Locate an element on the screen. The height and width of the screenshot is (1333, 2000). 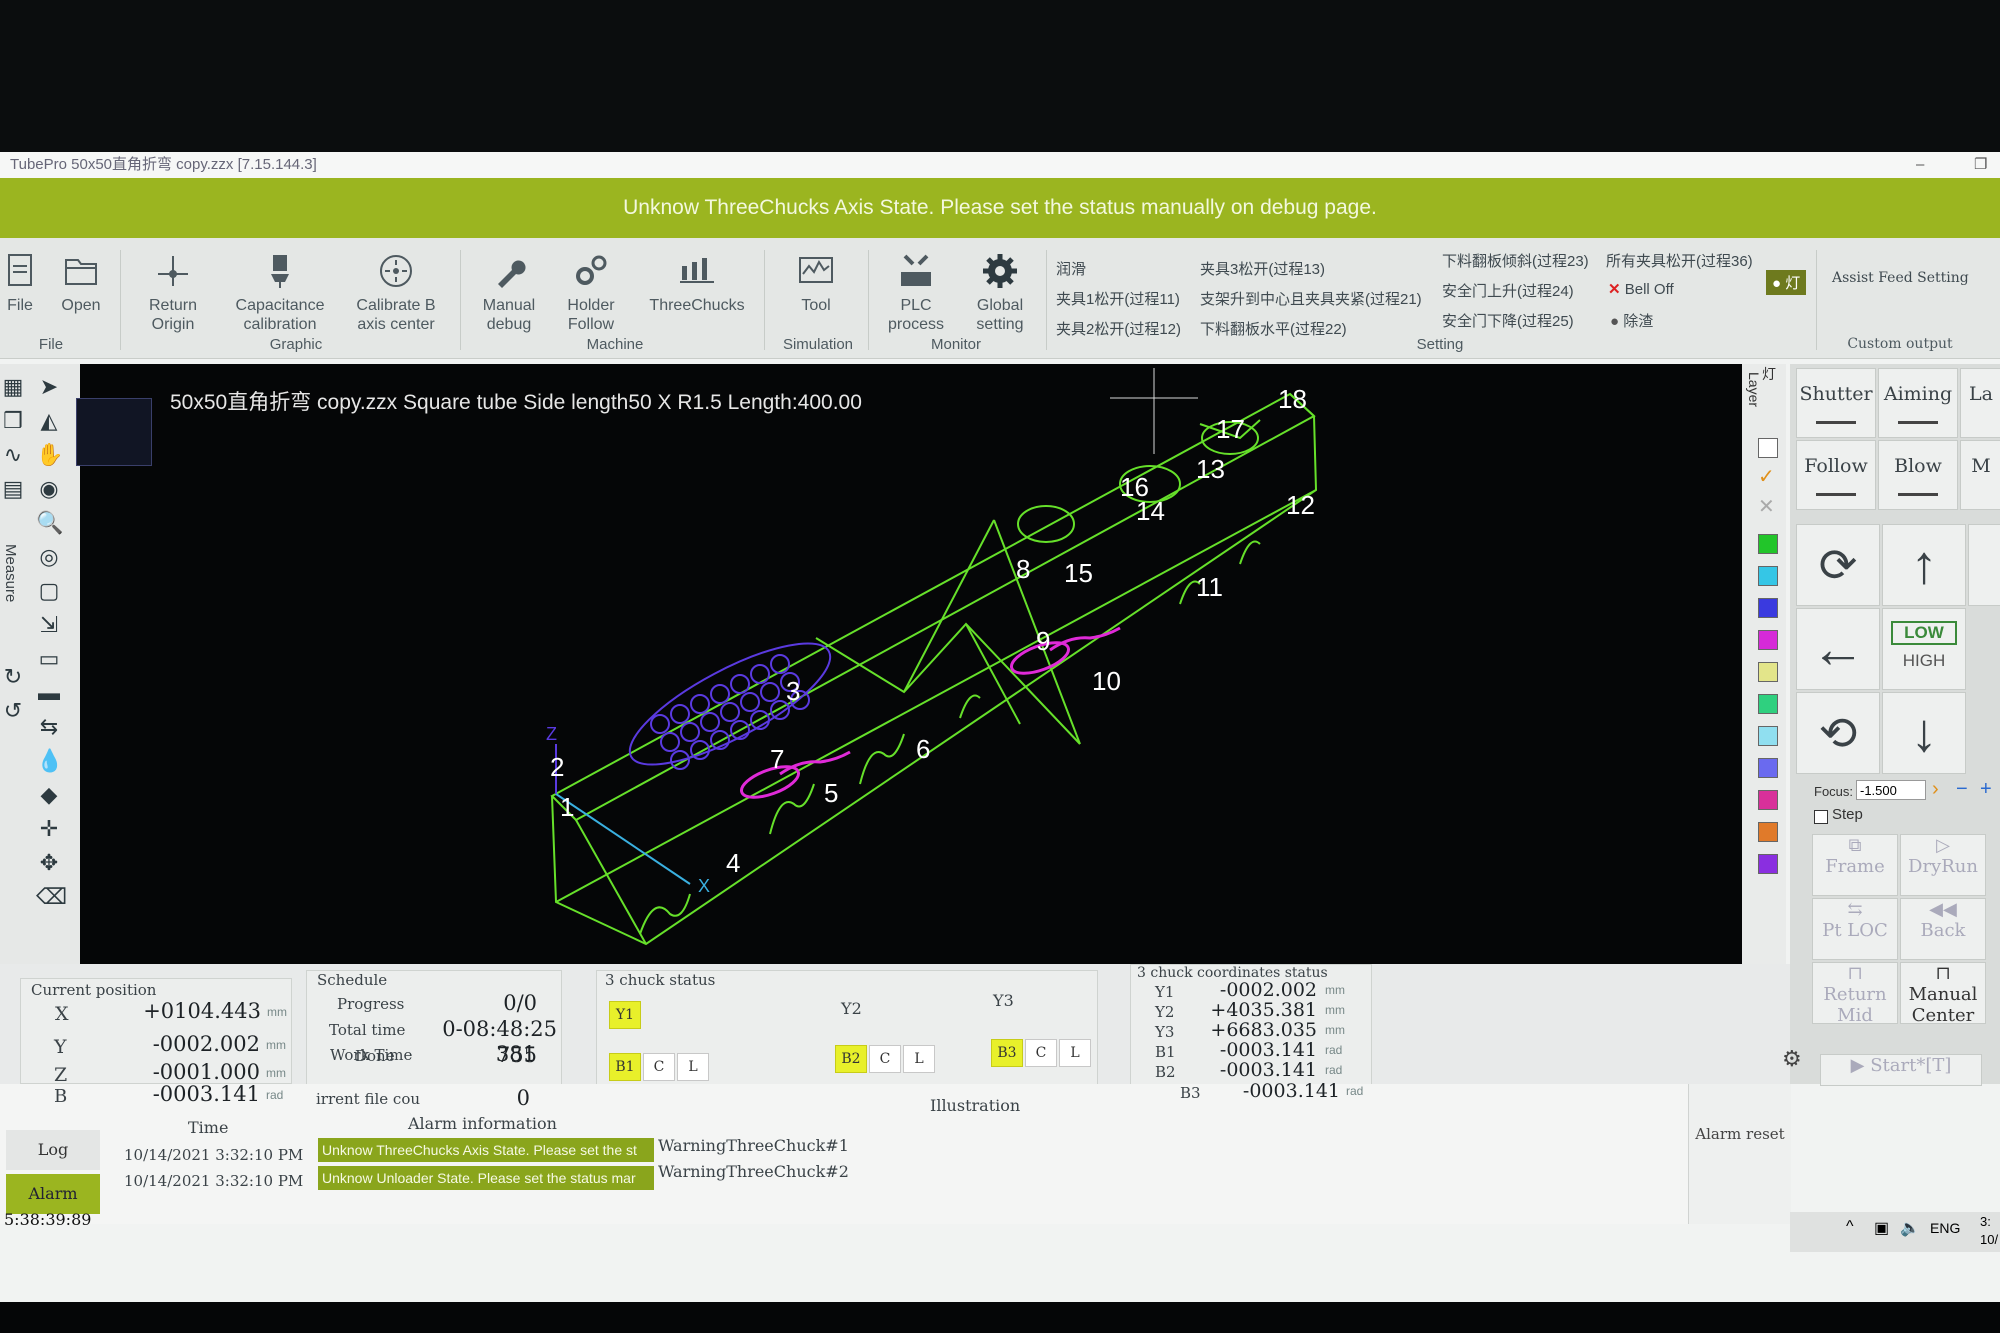
manual-center-button: ⊓ Manual Center is located at coordinates (1943, 994).